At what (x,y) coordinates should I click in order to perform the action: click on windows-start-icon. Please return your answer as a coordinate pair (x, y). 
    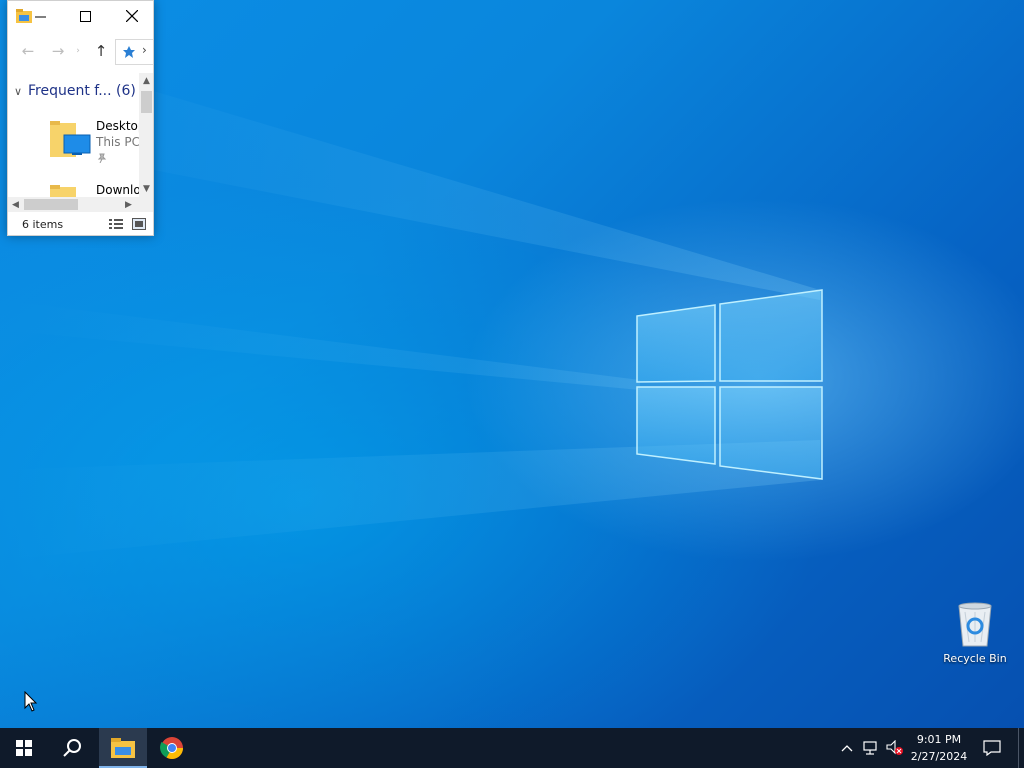
    Looking at the image, I should click on (24, 748).